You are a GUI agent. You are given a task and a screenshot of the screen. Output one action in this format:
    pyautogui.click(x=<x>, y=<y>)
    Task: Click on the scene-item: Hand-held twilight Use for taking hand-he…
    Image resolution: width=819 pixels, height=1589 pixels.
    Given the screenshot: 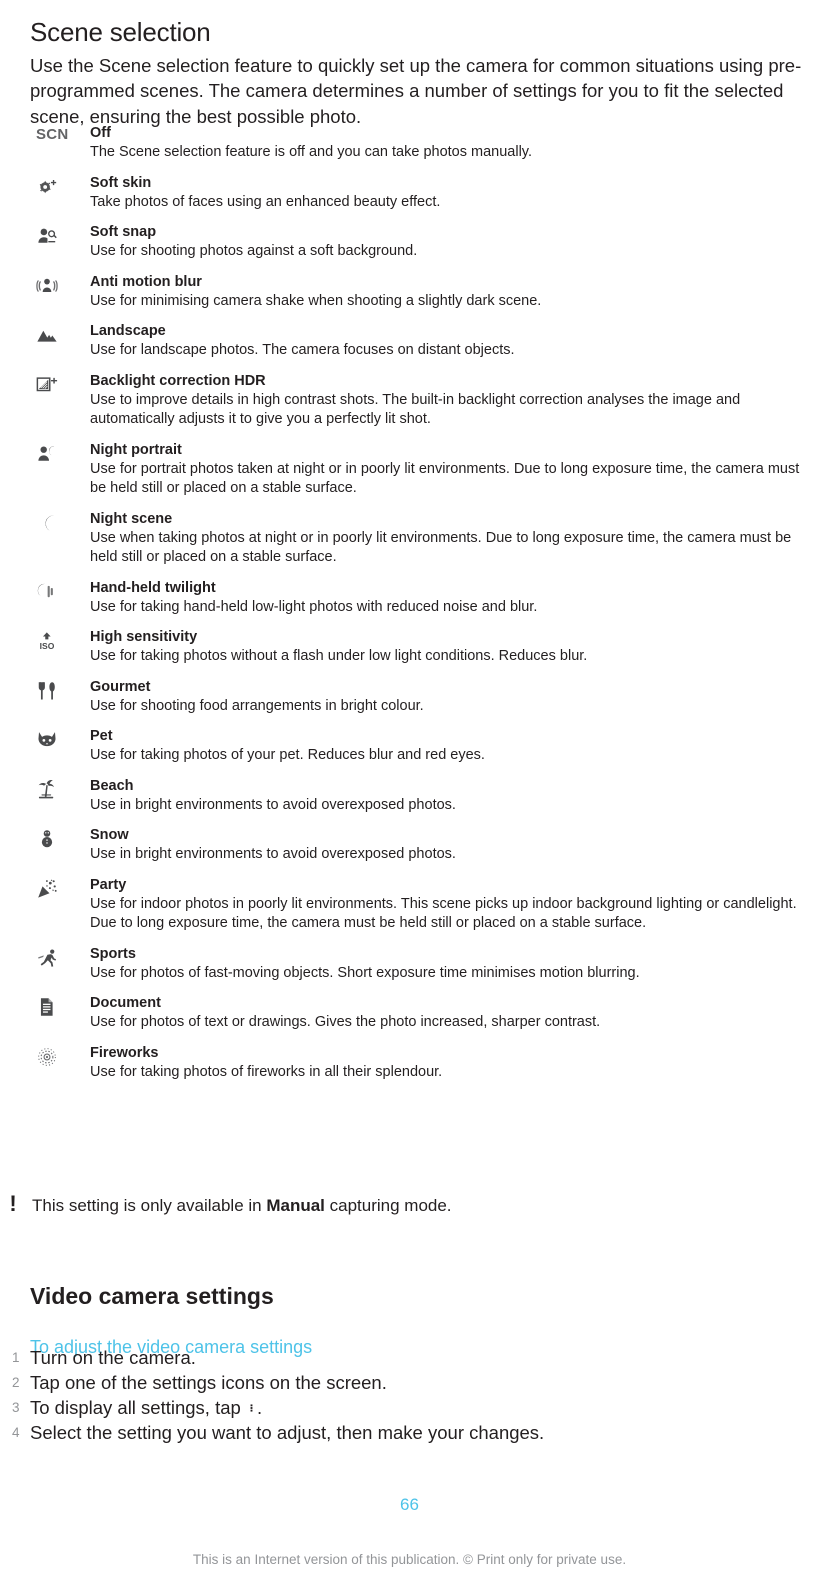 What is the action you would take?
    pyautogui.click(x=409, y=598)
    